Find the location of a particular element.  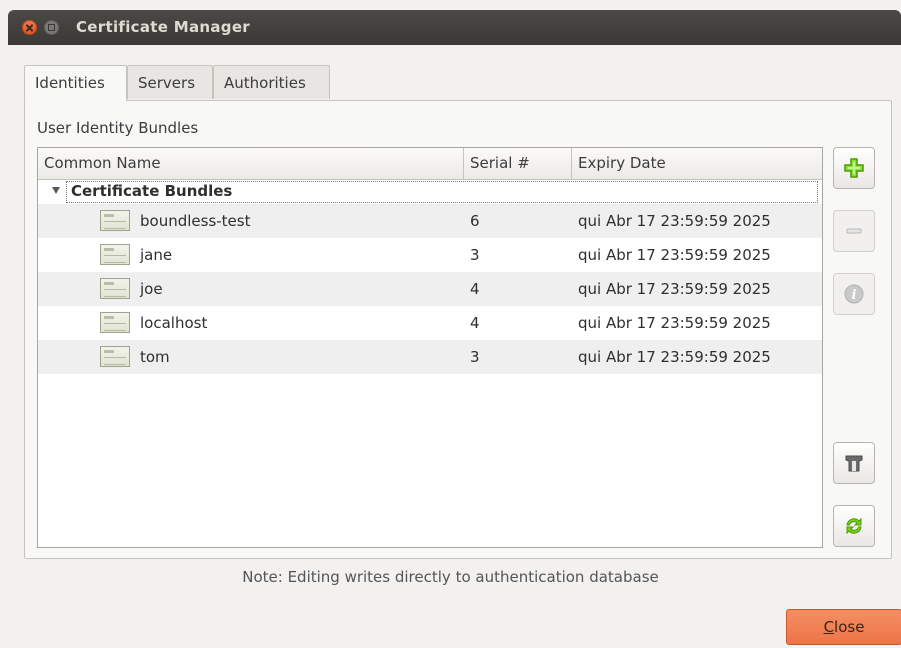

group-label: Certificate Bundles is located at coordinates (152, 191).